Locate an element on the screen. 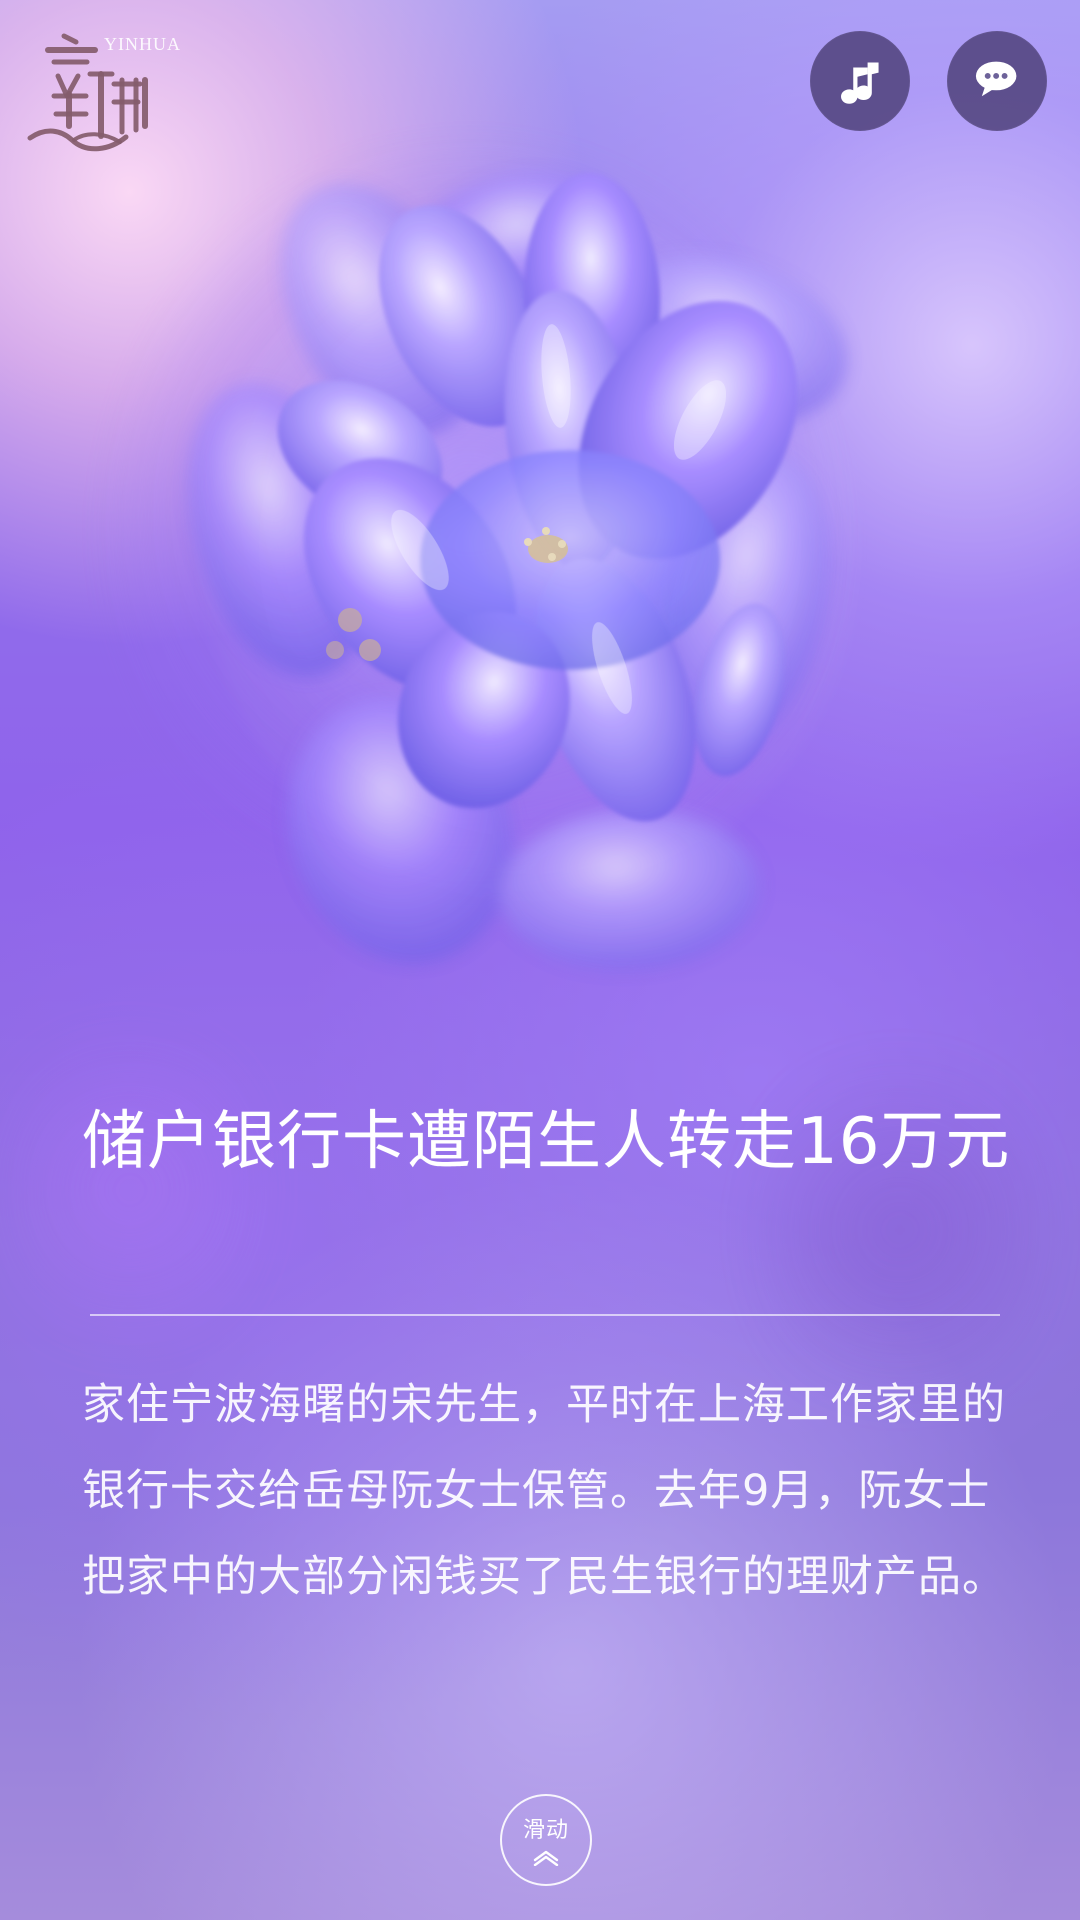 This screenshot has height=1920, width=1080. chat-bubble-icon is located at coordinates (996, 79).